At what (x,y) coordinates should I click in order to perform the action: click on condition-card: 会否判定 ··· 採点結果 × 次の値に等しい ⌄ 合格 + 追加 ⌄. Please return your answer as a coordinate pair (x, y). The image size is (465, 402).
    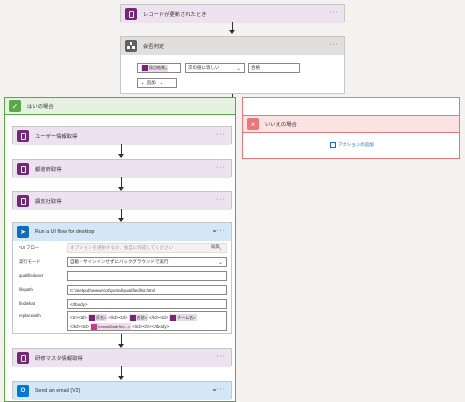
    Looking at the image, I should click on (232, 65).